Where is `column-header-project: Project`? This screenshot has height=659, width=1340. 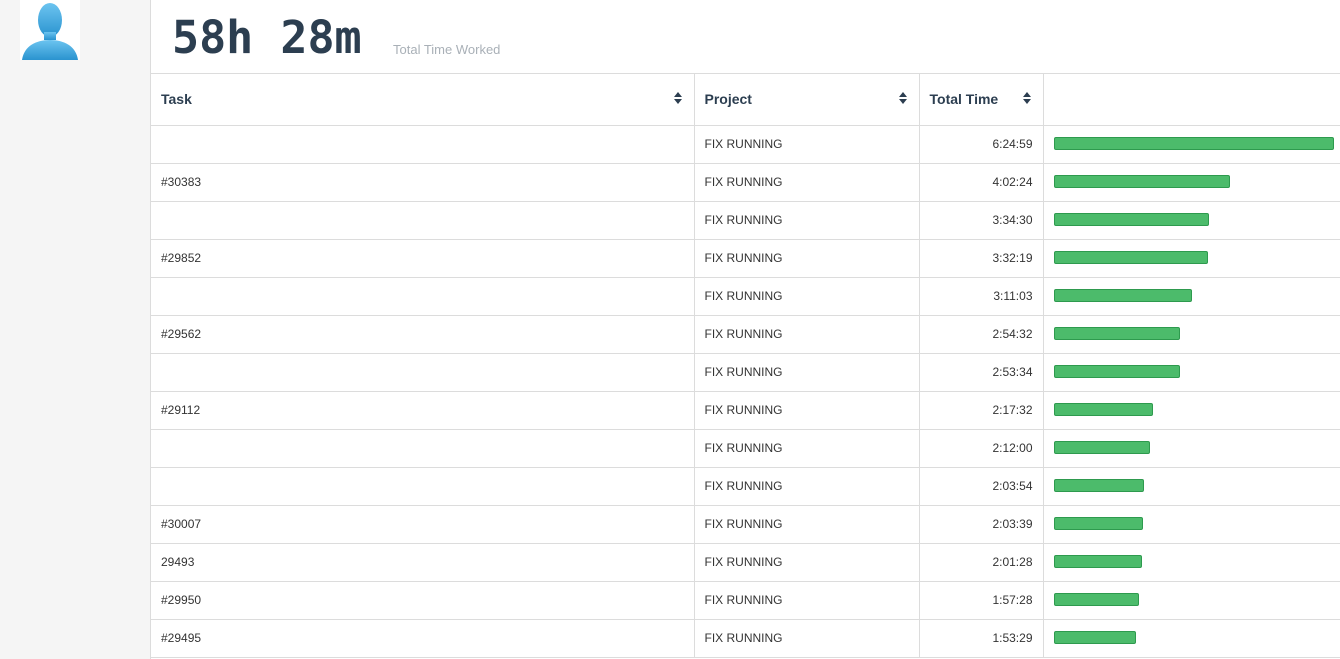 column-header-project: Project is located at coordinates (807, 100).